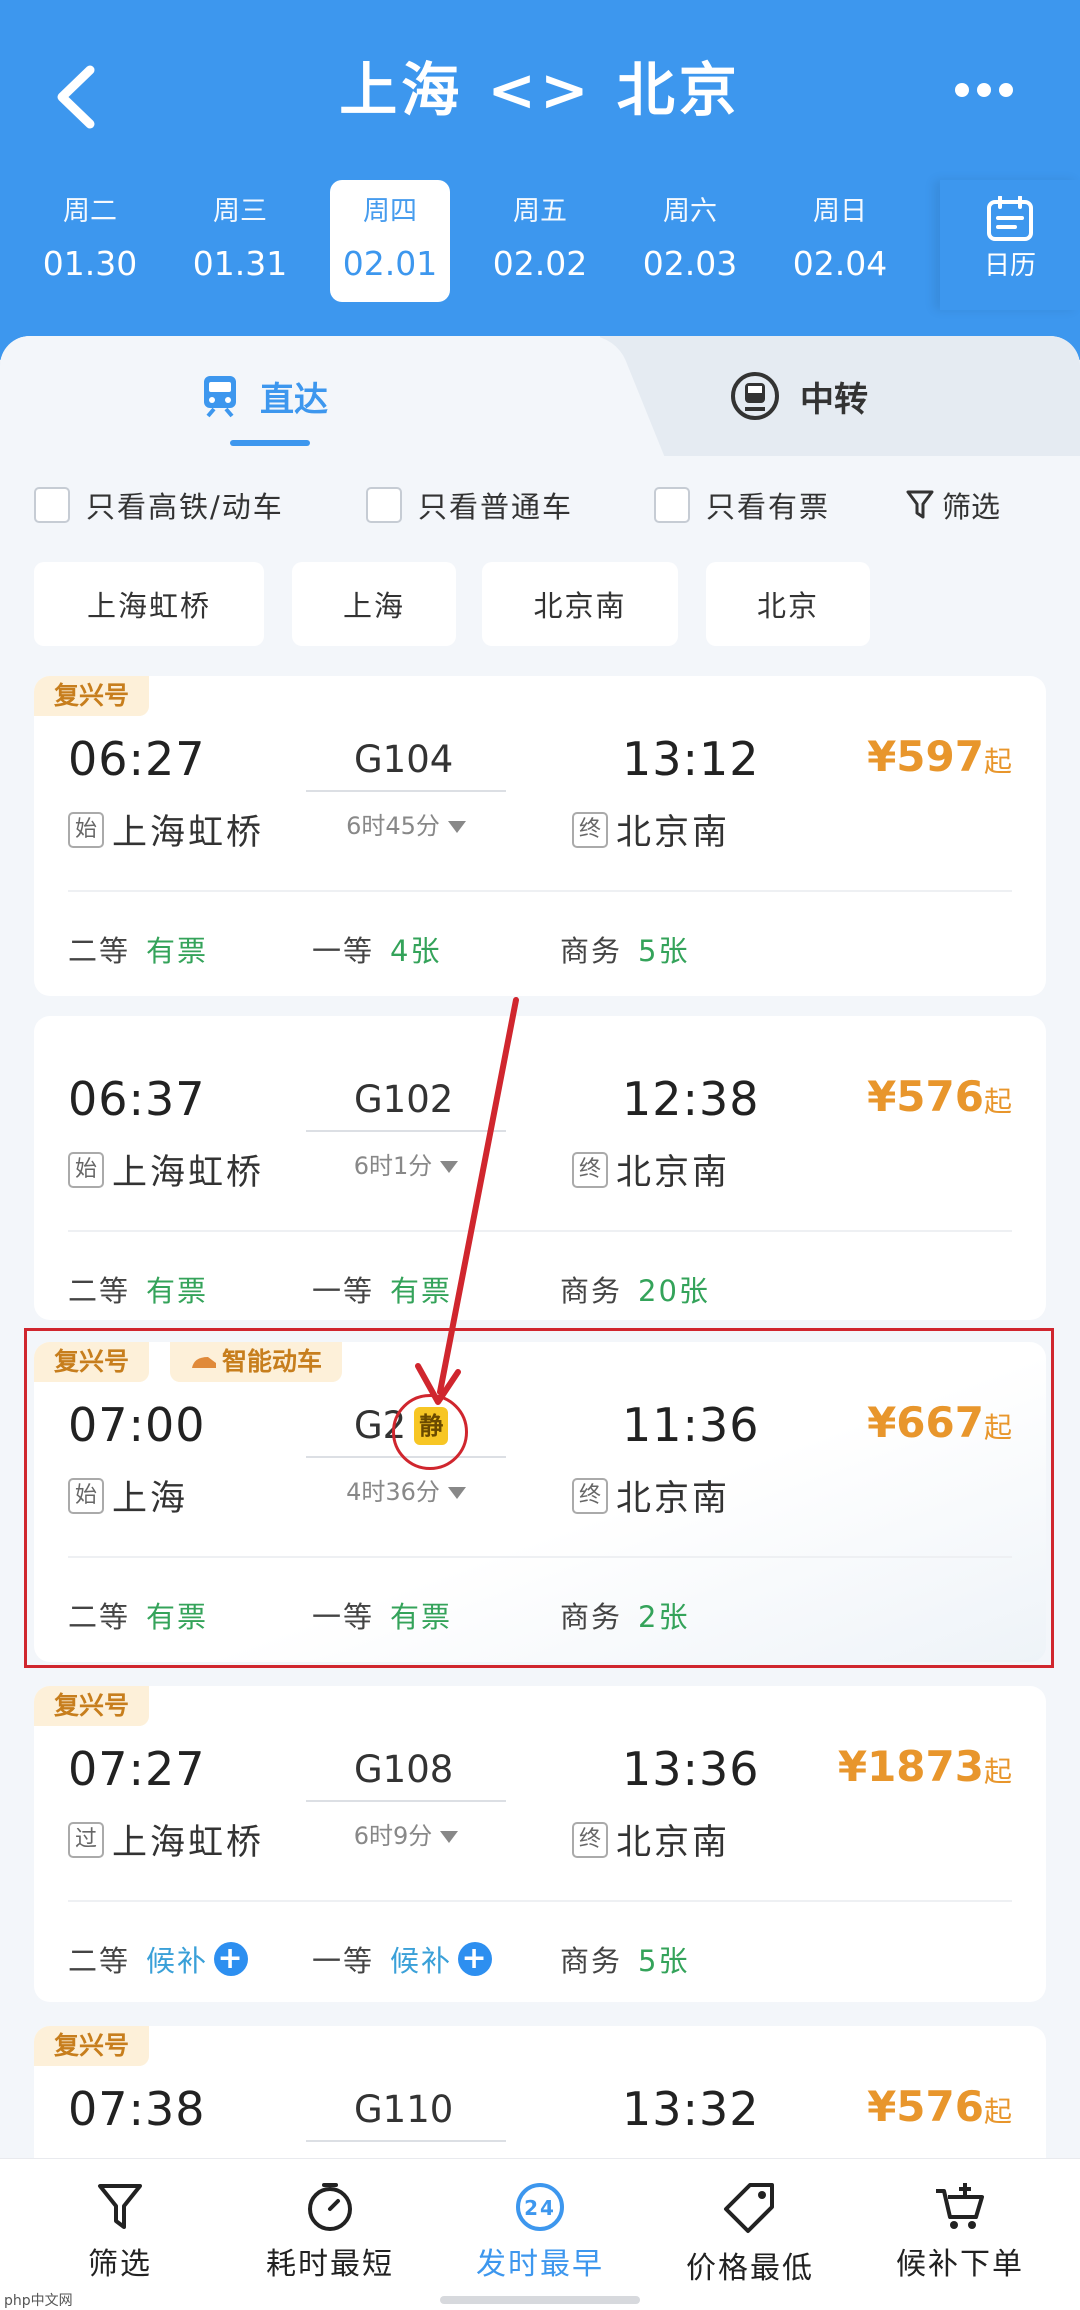  I want to click on sort-cheapest-button: 价格最低, so click(750, 2234).